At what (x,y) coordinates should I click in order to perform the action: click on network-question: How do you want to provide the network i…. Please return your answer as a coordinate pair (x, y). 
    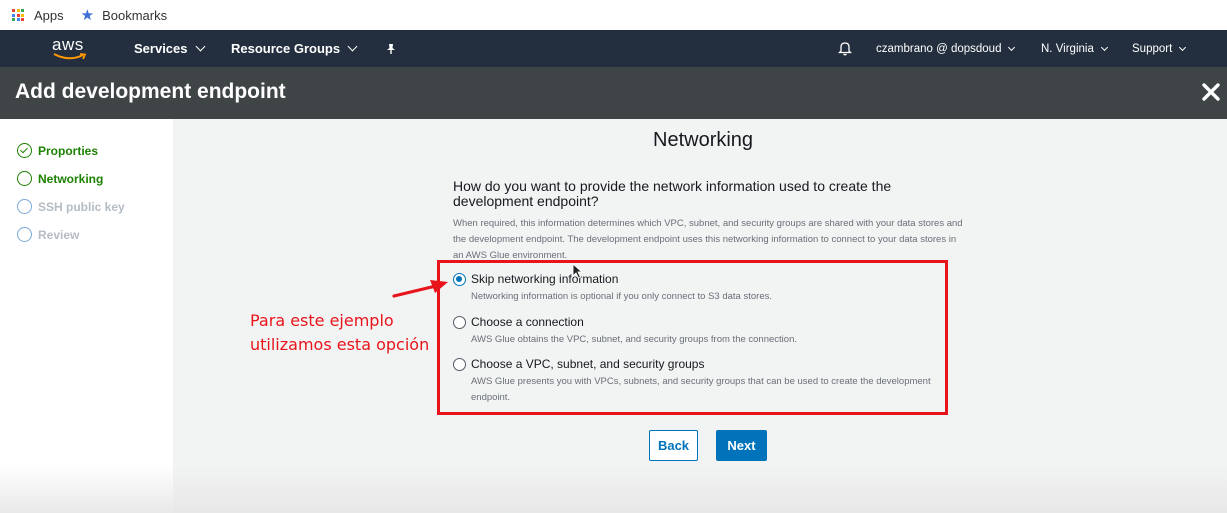
    Looking at the image, I should click on (672, 193).